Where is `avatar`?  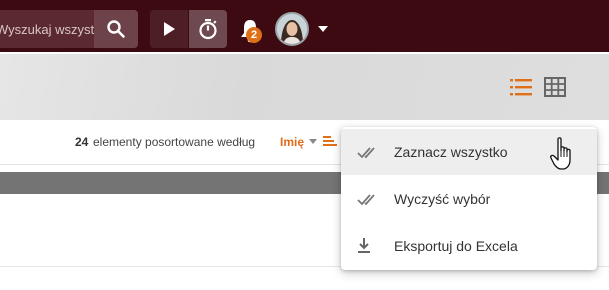 avatar is located at coordinates (292, 29).